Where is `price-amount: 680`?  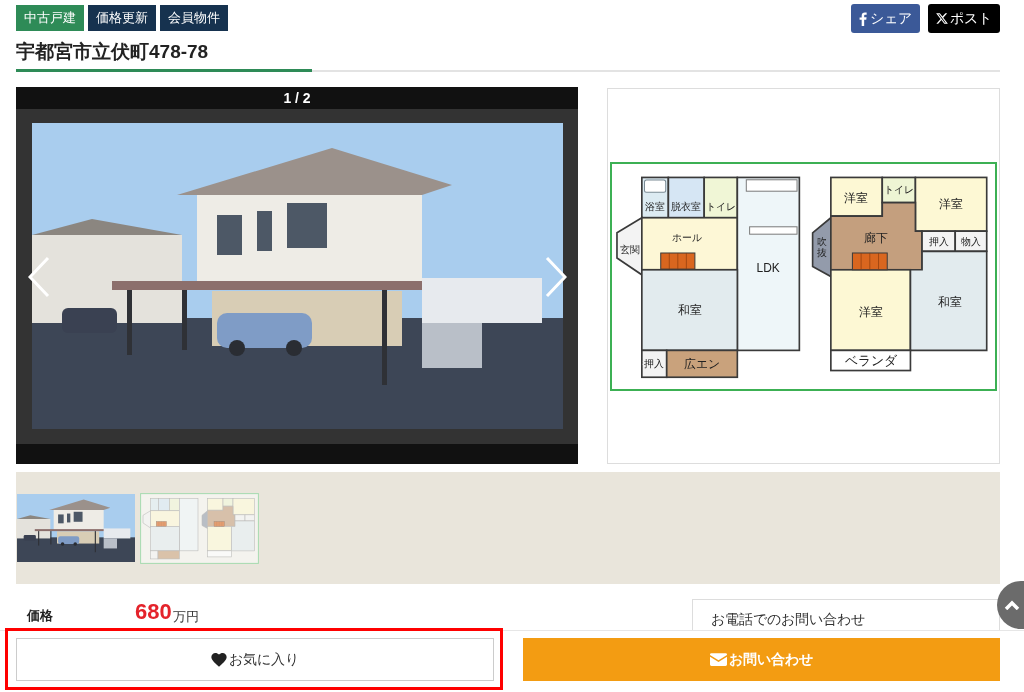 price-amount: 680 is located at coordinates (153, 612).